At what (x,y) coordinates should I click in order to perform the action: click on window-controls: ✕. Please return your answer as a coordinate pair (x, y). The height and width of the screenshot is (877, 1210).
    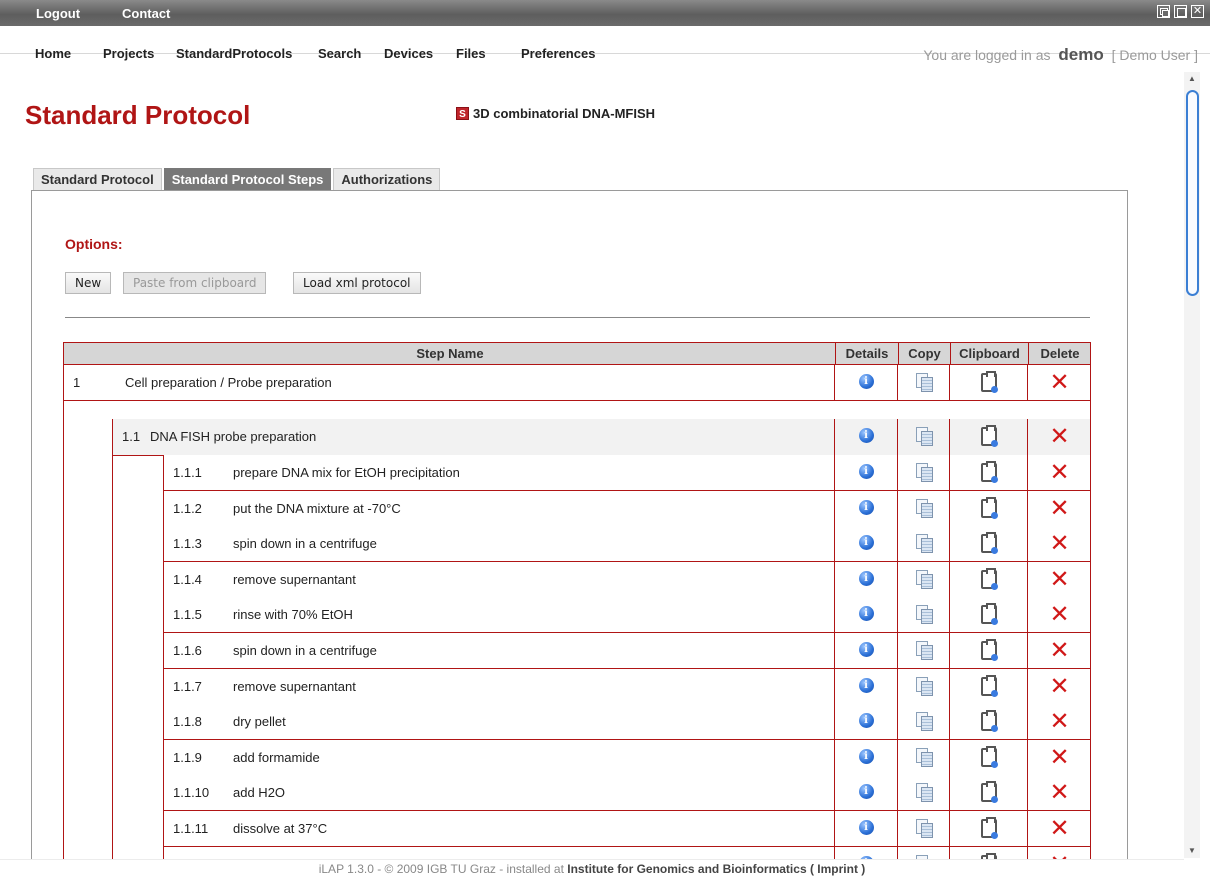
    Looking at the image, I should click on (1180, 11).